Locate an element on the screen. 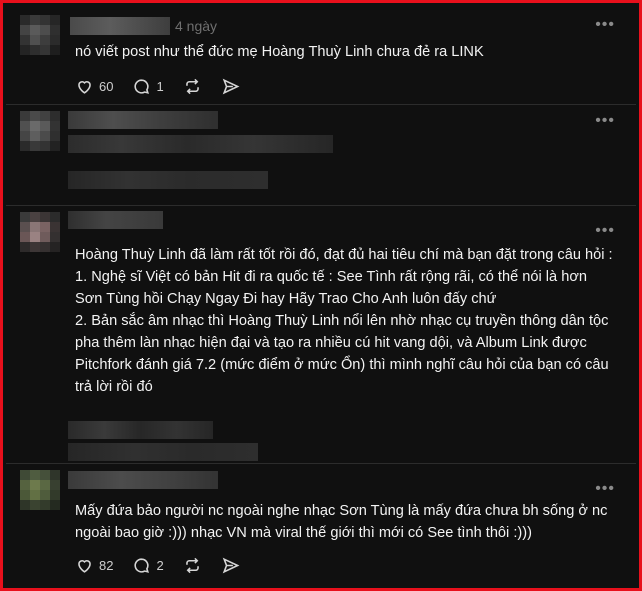 Image resolution: width=642 pixels, height=591 pixels. like-button: 82 is located at coordinates (94, 565).